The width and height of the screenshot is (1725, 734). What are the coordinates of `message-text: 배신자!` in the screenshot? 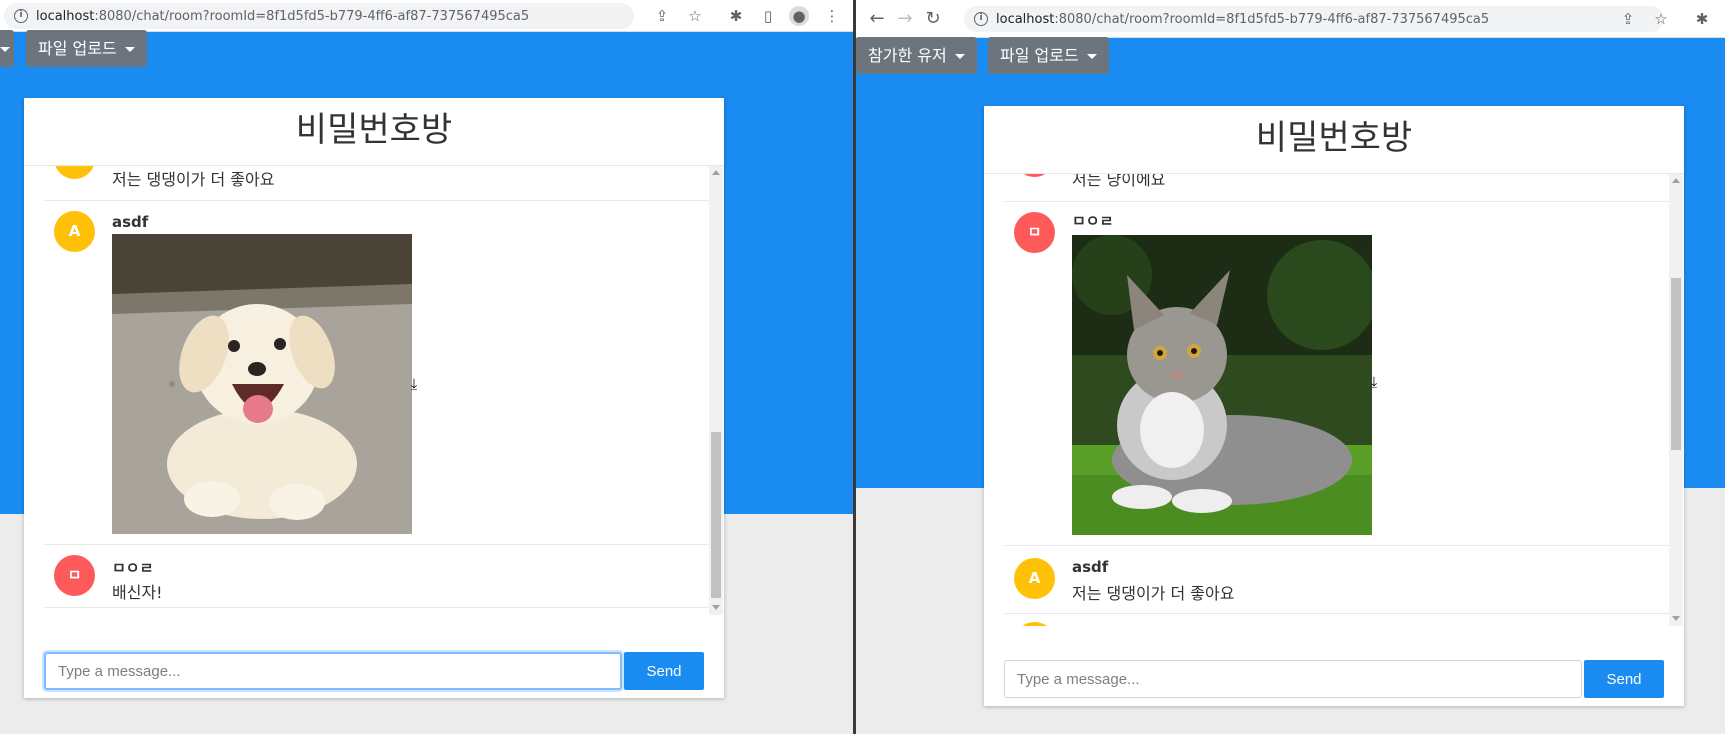 It's located at (137, 592).